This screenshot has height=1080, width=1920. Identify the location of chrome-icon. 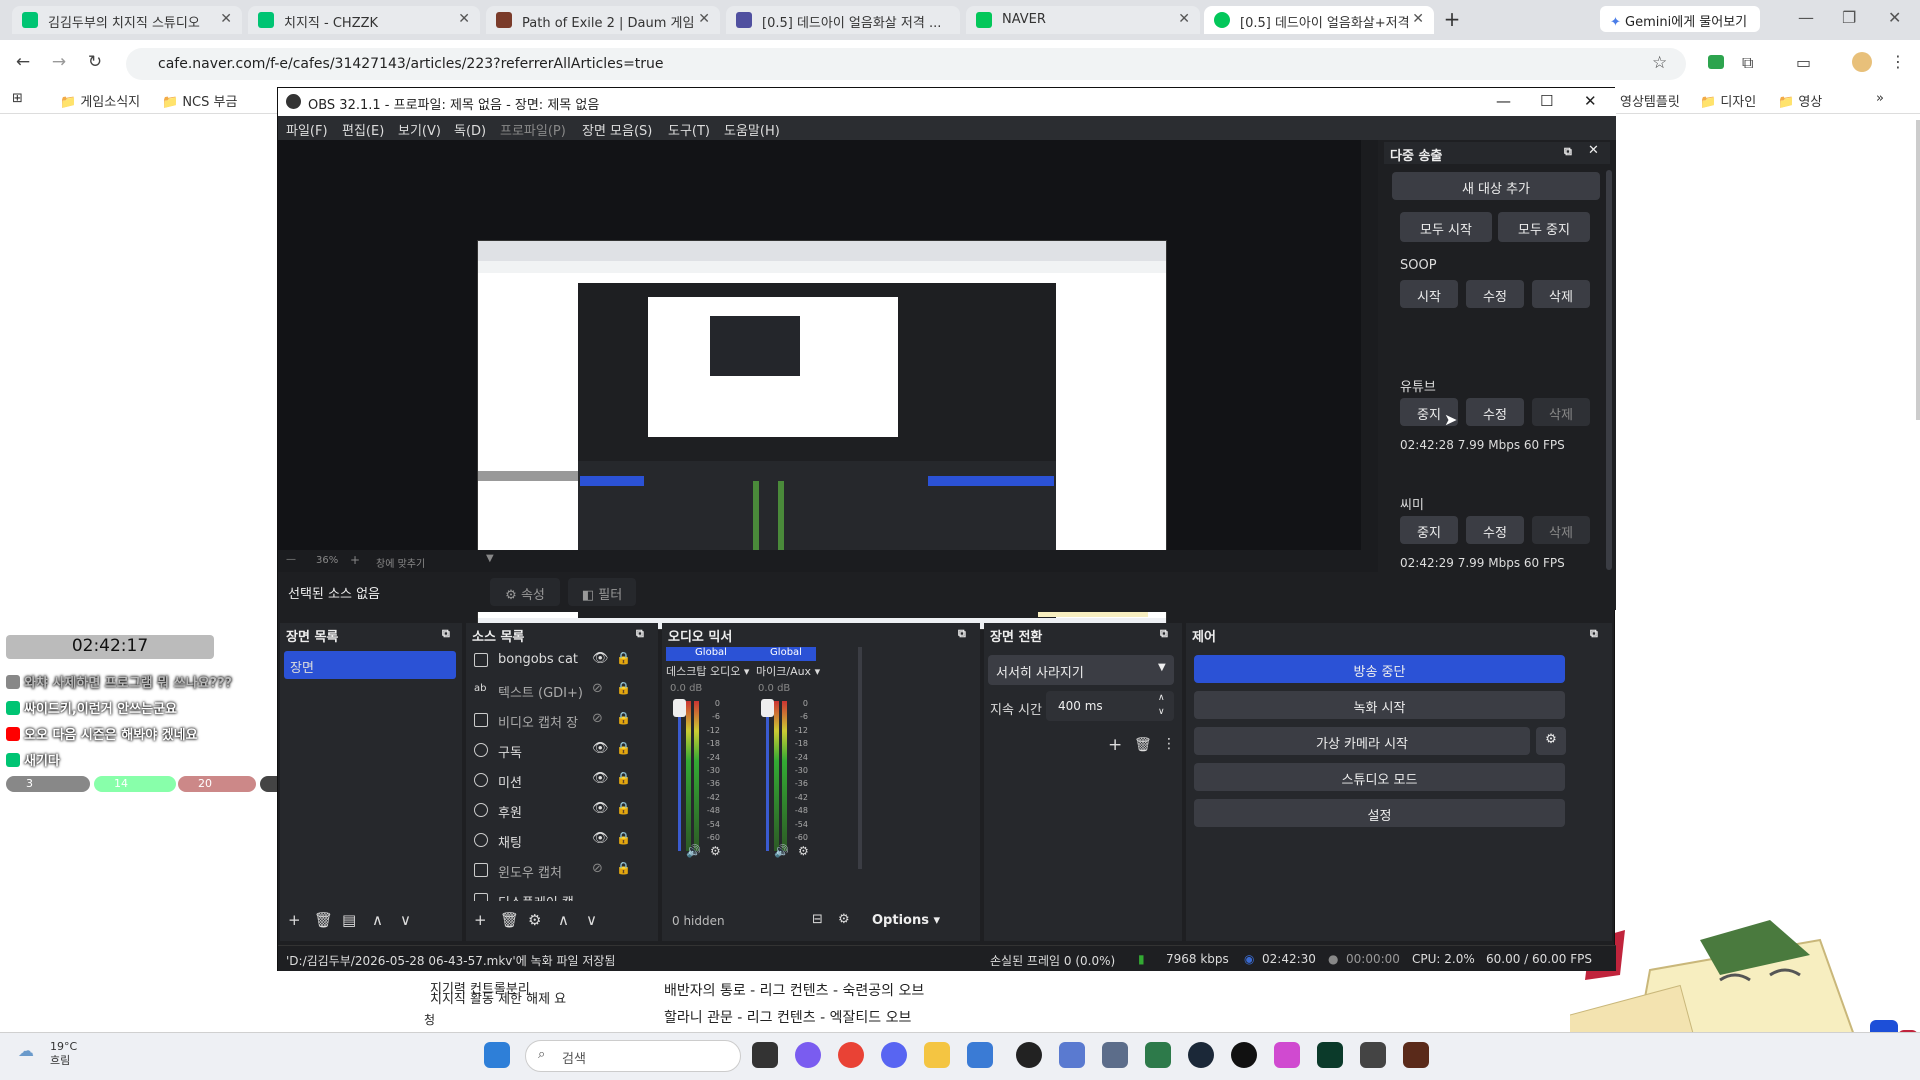
(851, 1055).